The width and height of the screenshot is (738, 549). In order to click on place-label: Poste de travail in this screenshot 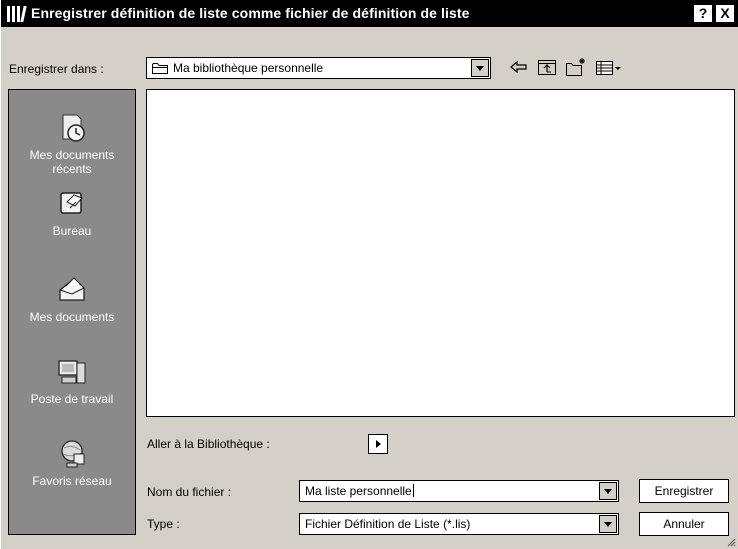, I will do `click(72, 399)`.